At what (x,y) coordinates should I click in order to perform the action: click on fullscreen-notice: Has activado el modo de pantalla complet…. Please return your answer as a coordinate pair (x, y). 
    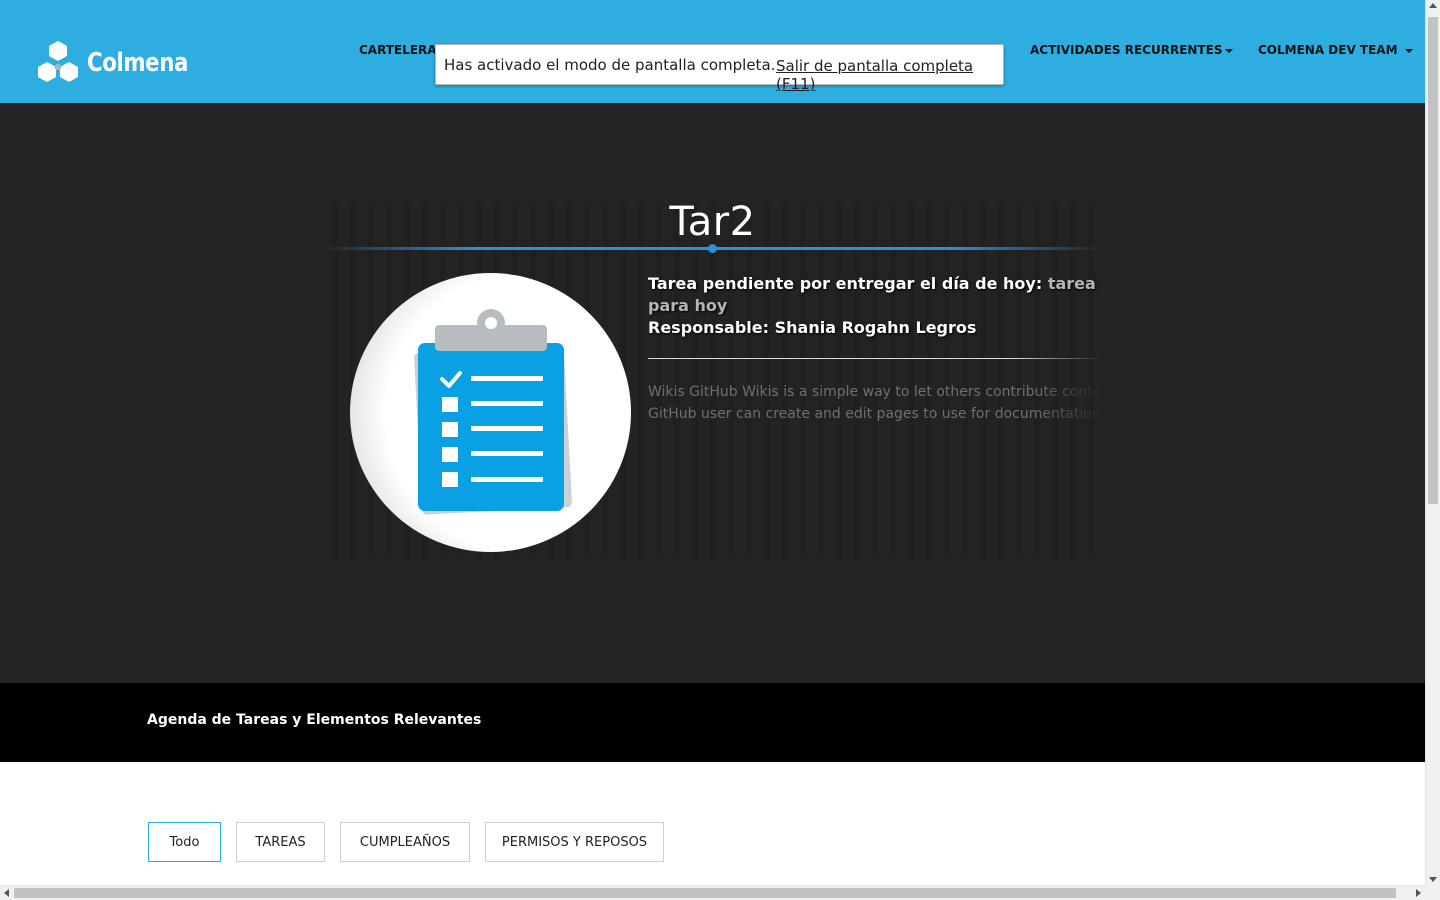
    Looking at the image, I should click on (719, 68).